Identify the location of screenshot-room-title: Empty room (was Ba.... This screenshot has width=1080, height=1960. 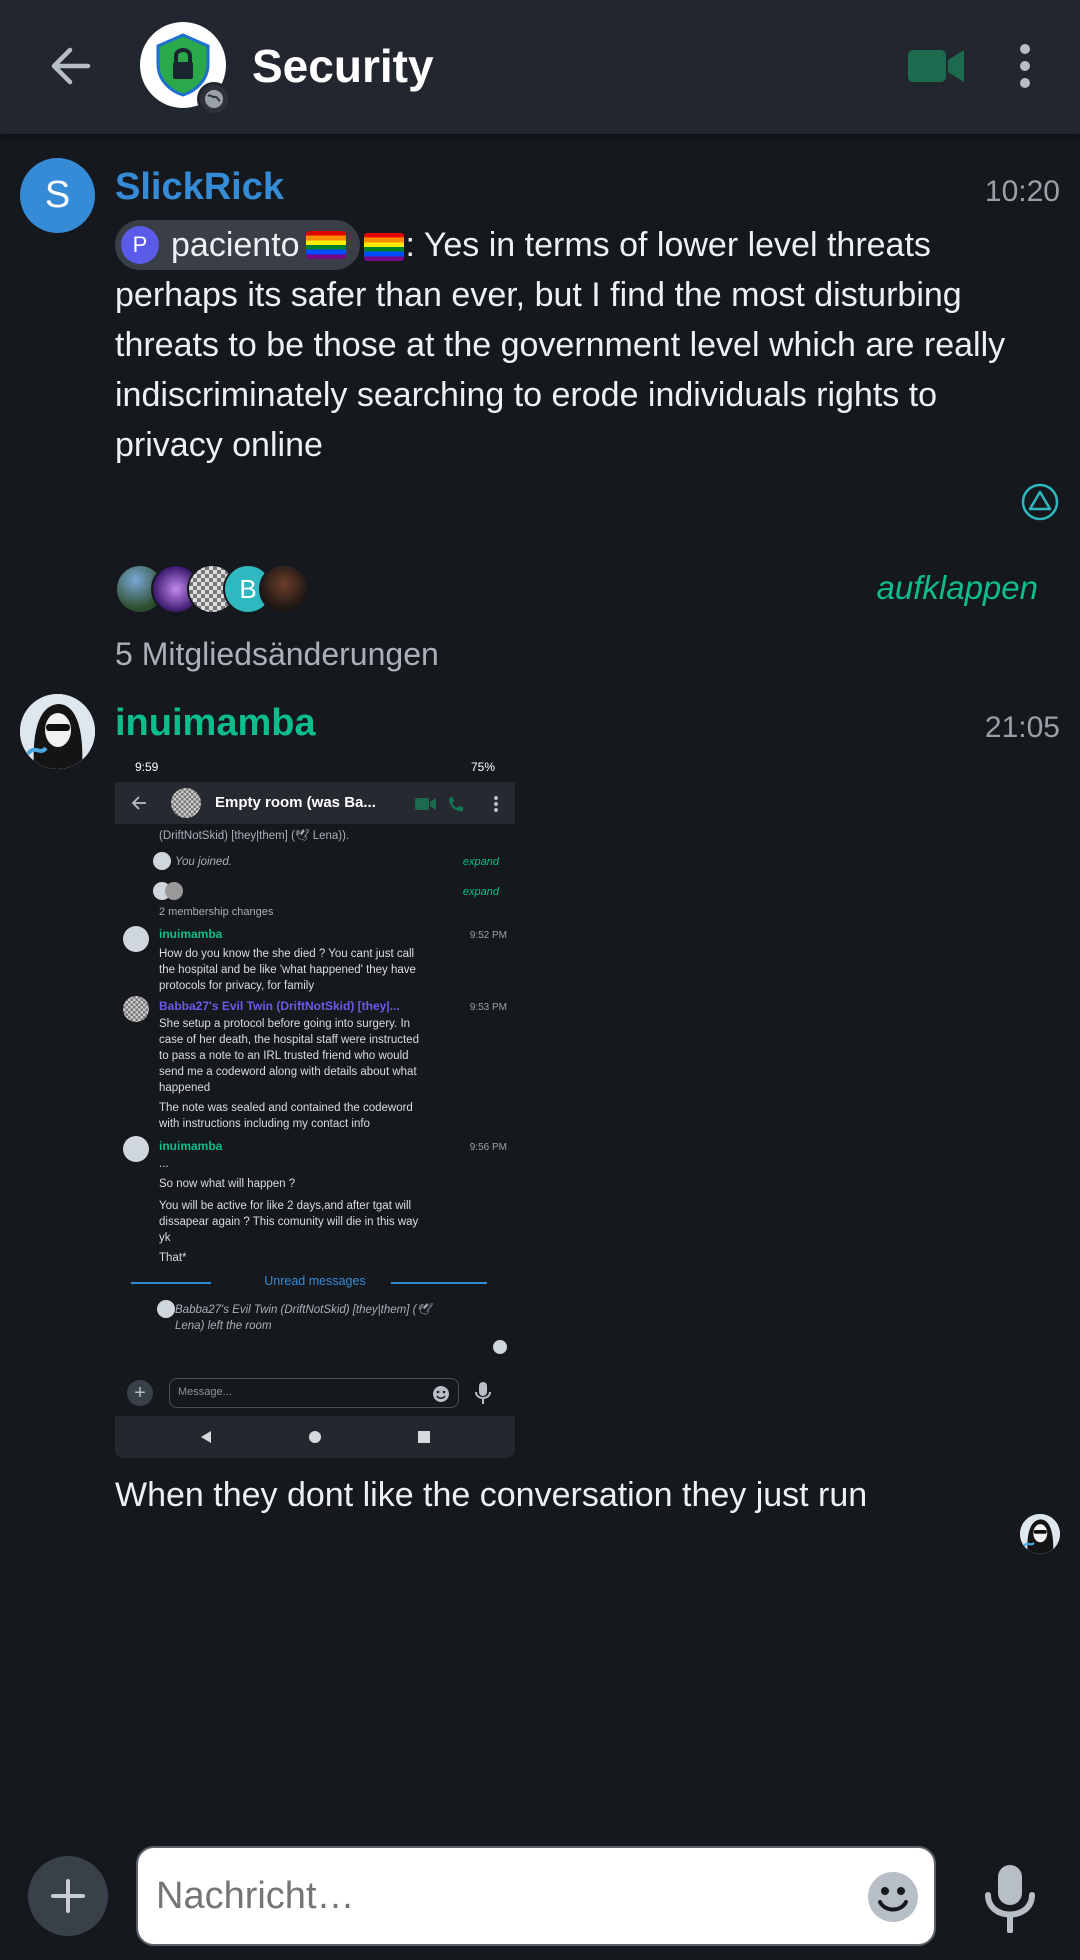
(295, 802).